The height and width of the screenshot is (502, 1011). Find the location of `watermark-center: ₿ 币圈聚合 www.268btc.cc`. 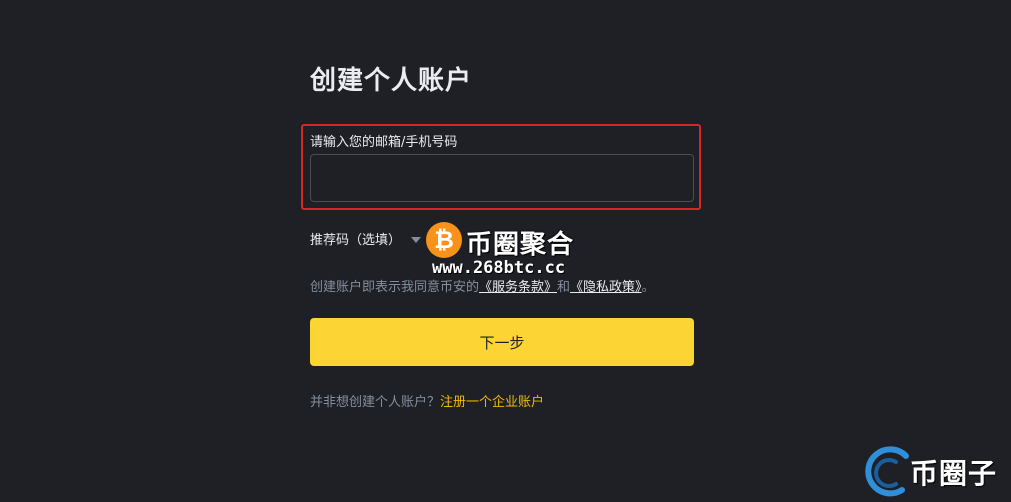

watermark-center: ₿ 币圈聚合 www.268btc.cc is located at coordinates (511, 251).